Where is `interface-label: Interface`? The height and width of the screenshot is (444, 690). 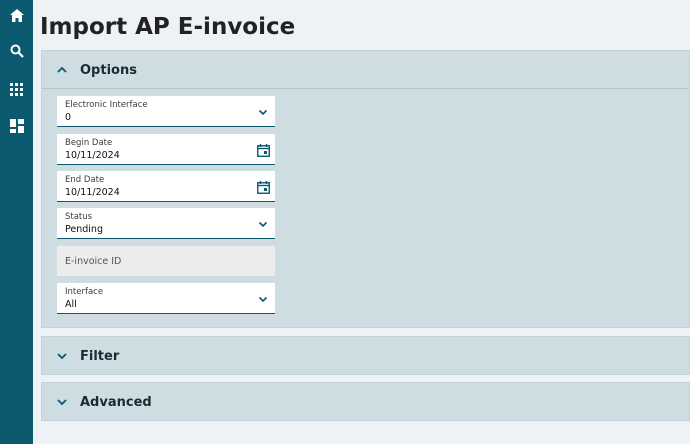 interface-label: Interface is located at coordinates (84, 292).